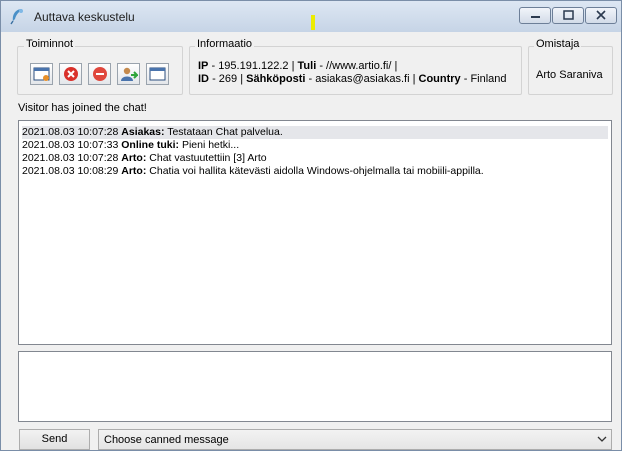 The image size is (622, 451). Describe the element at coordinates (313, 22) in the screenshot. I see `yellow-marker` at that location.